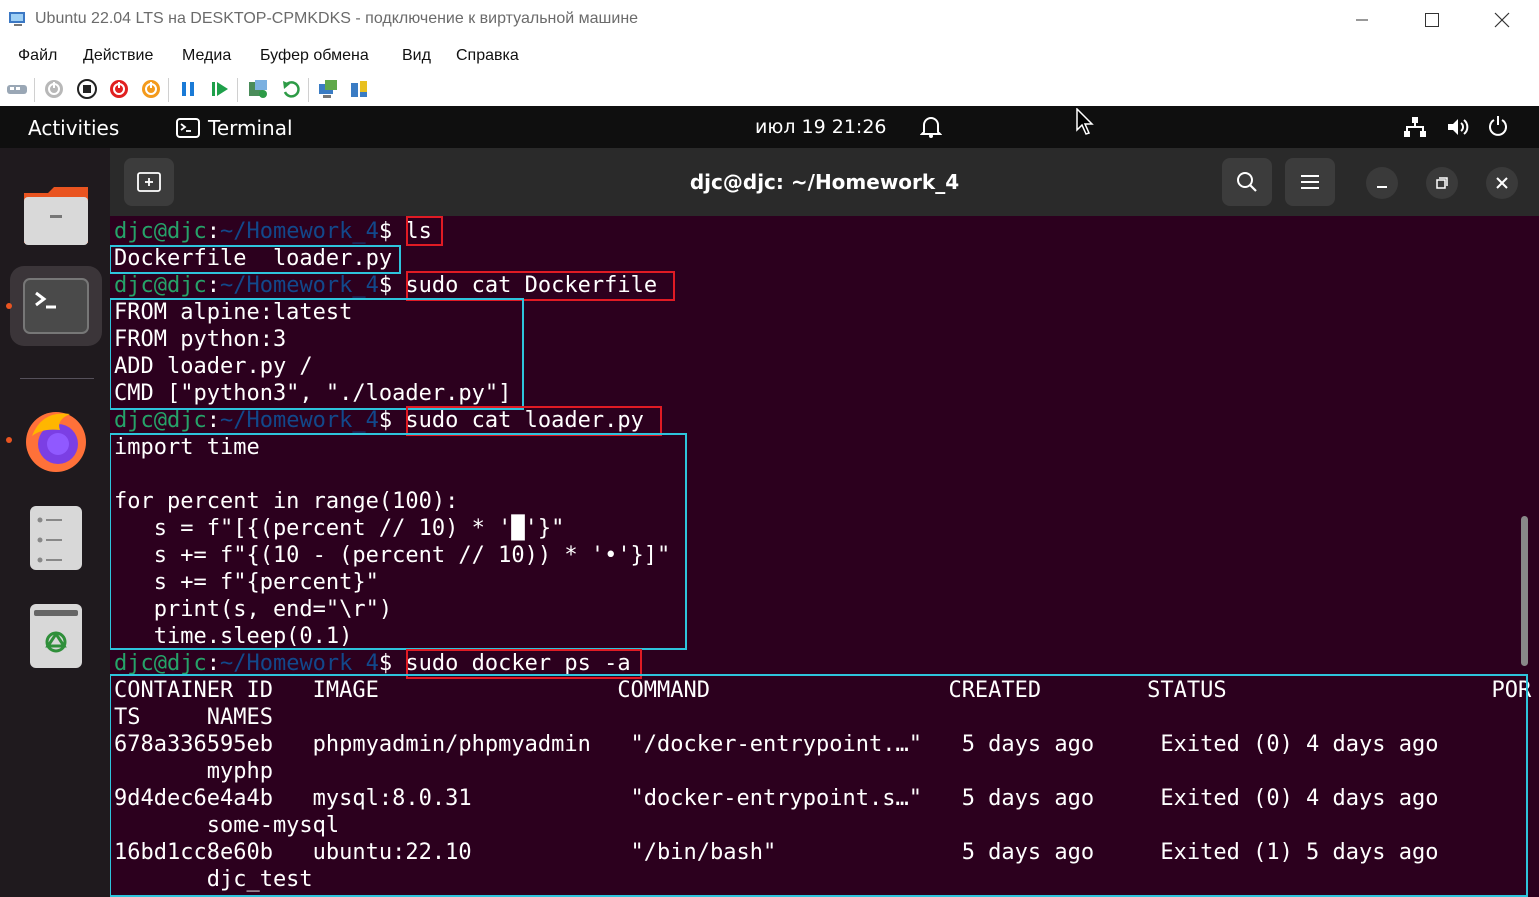  I want to click on menu-view: Вид, so click(416, 56).